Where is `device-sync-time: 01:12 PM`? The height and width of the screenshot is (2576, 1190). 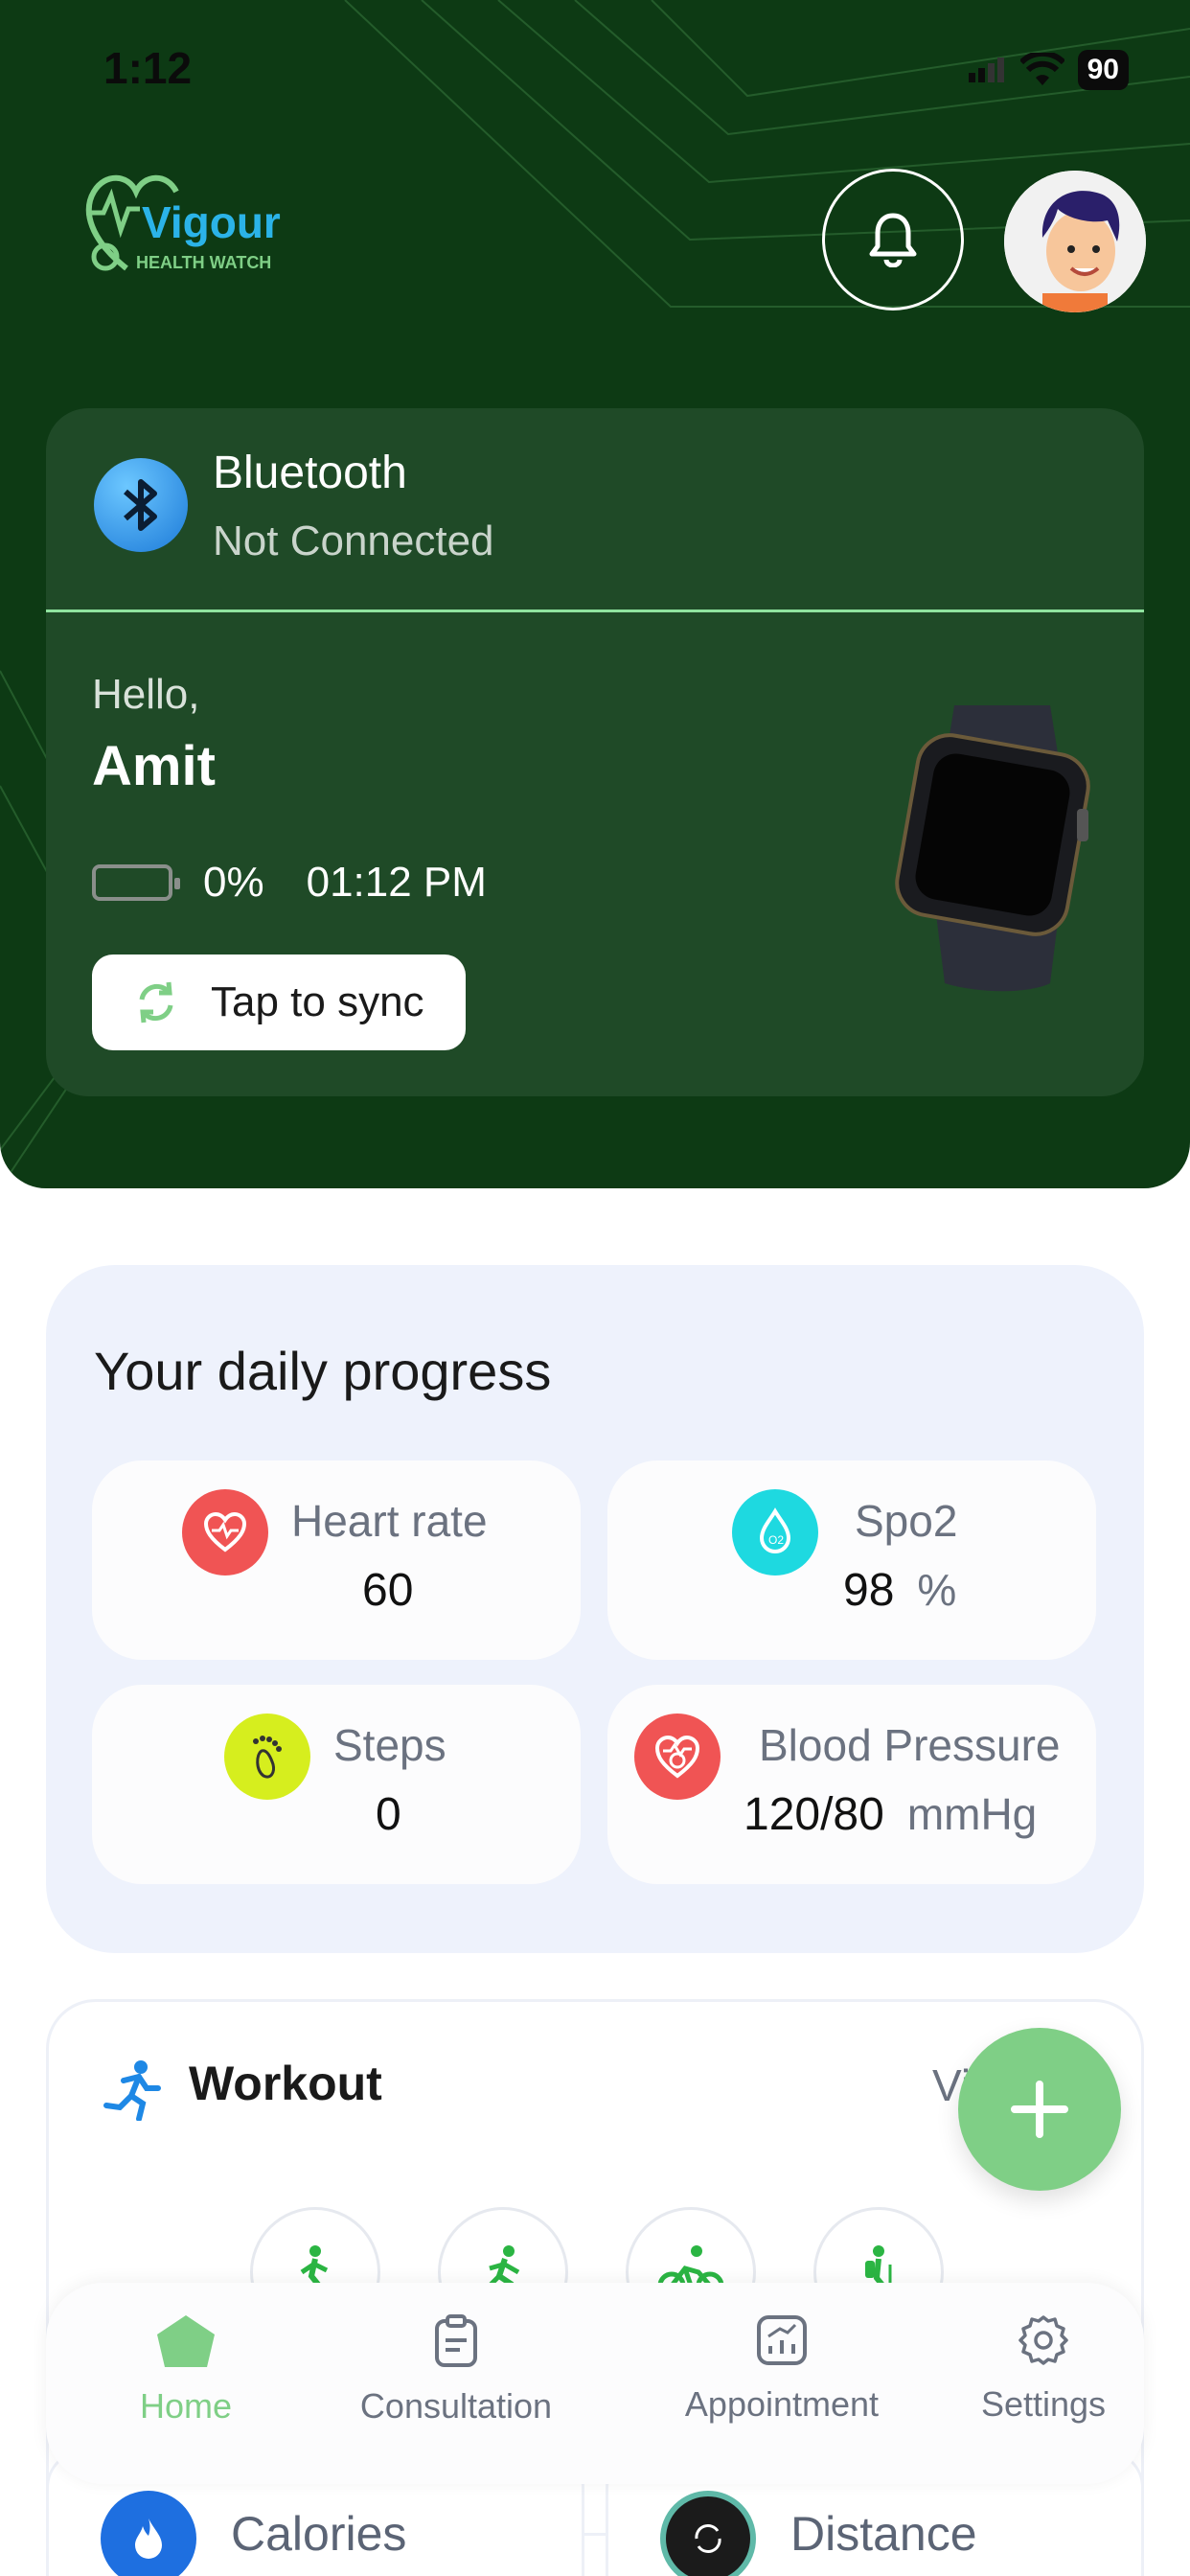 device-sync-time: 01:12 PM is located at coordinates (397, 882).